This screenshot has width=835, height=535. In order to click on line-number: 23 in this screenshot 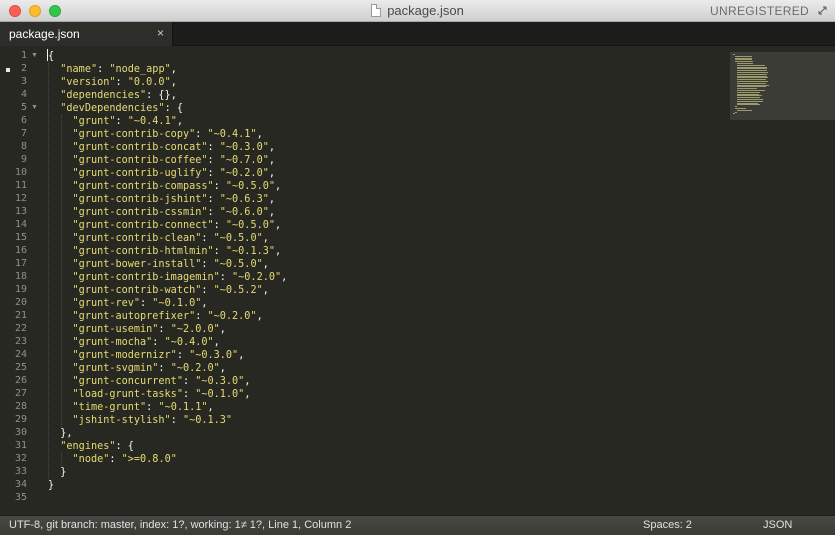, I will do `click(20, 341)`.